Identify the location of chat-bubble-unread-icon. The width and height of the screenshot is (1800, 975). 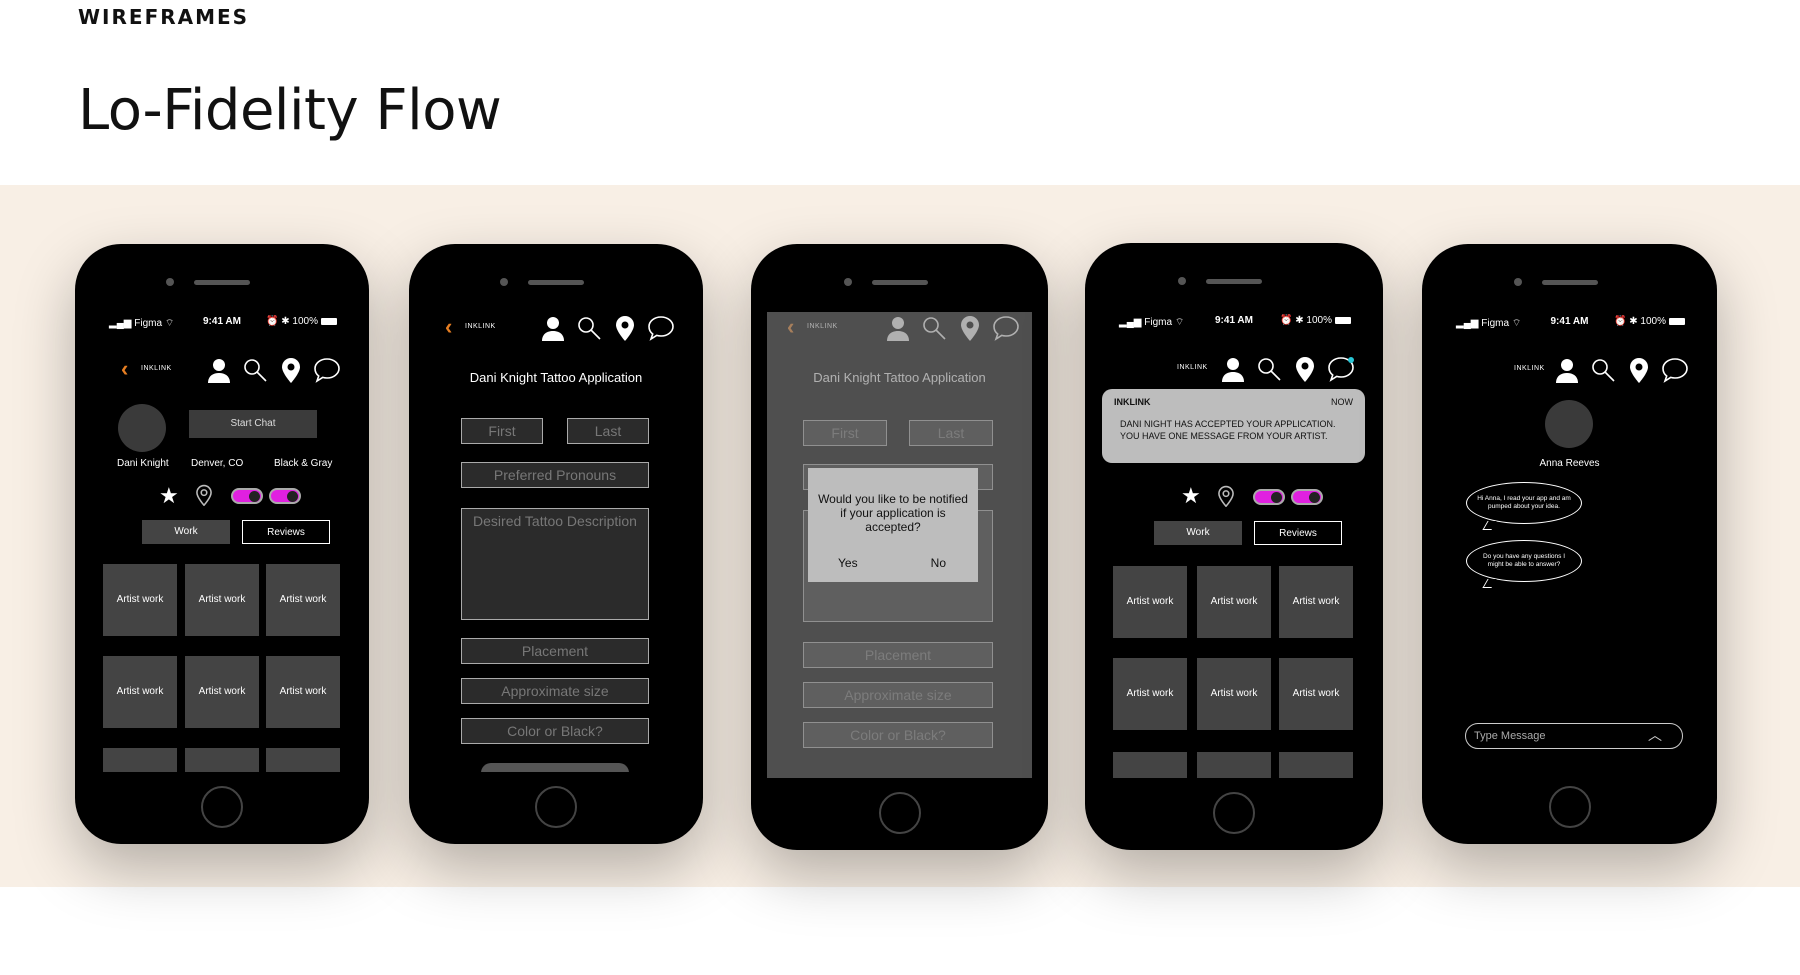
(1341, 369).